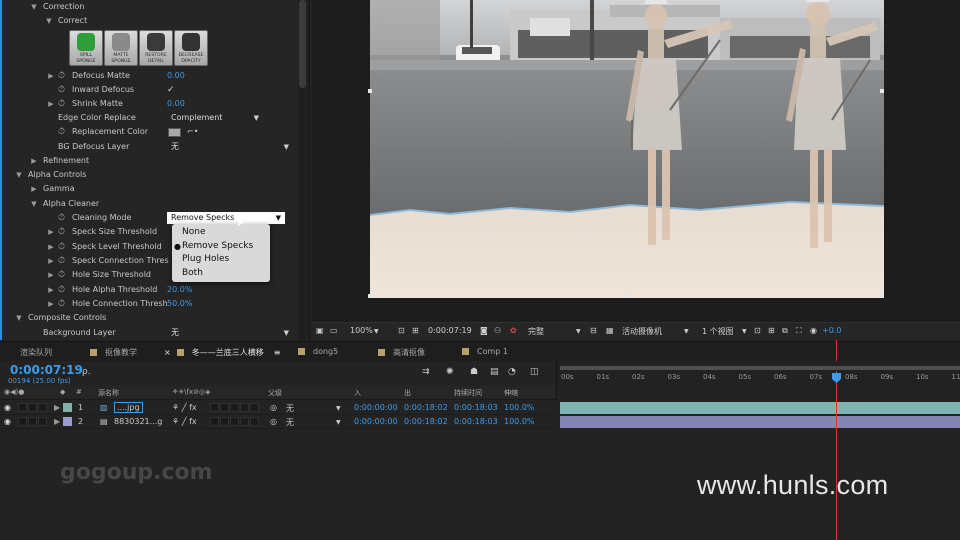 The width and height of the screenshot is (960, 540). Describe the element at coordinates (171, 90) in the screenshot. I see `checkbox-checked: ✓` at that location.